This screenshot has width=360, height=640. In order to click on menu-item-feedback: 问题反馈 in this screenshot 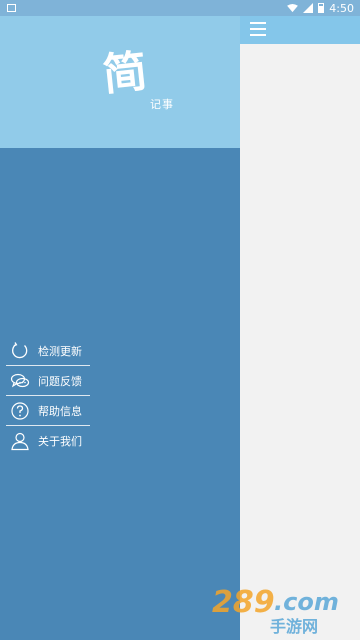, I will do `click(48, 381)`.